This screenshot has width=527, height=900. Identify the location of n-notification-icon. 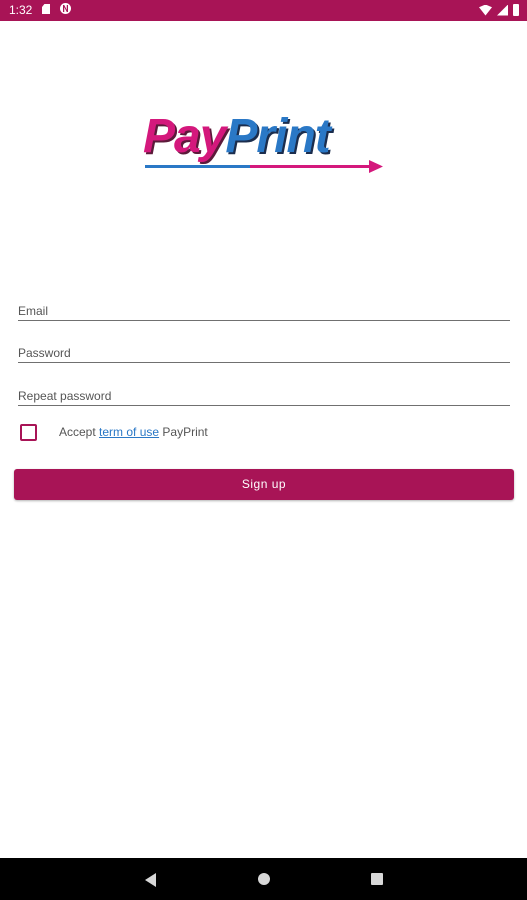
(65, 8).